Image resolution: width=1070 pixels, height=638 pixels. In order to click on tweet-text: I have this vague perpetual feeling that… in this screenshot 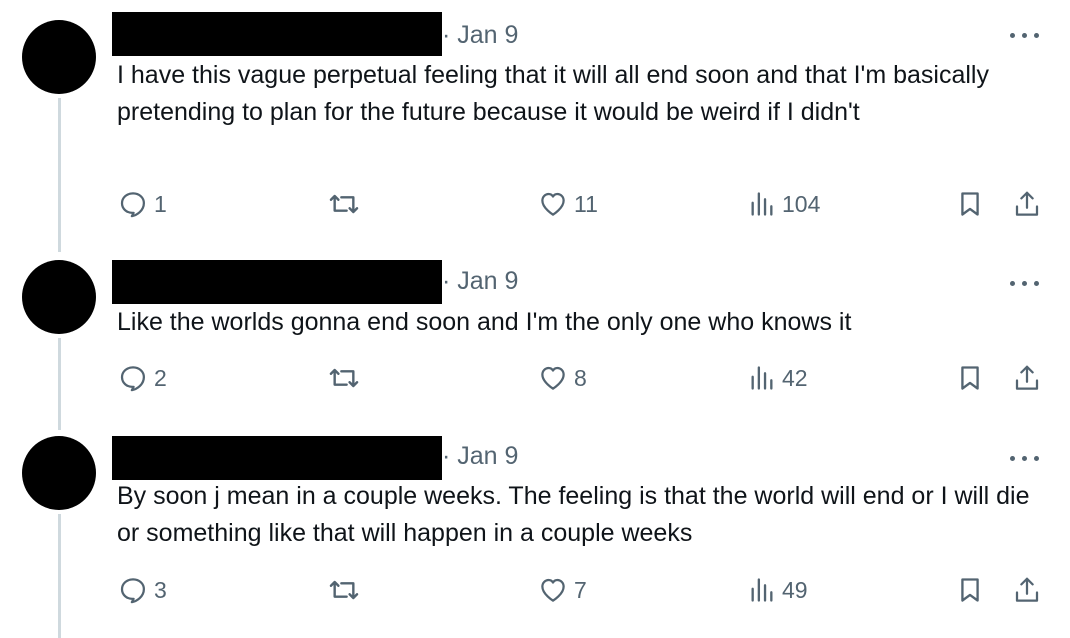, I will do `click(553, 93)`.